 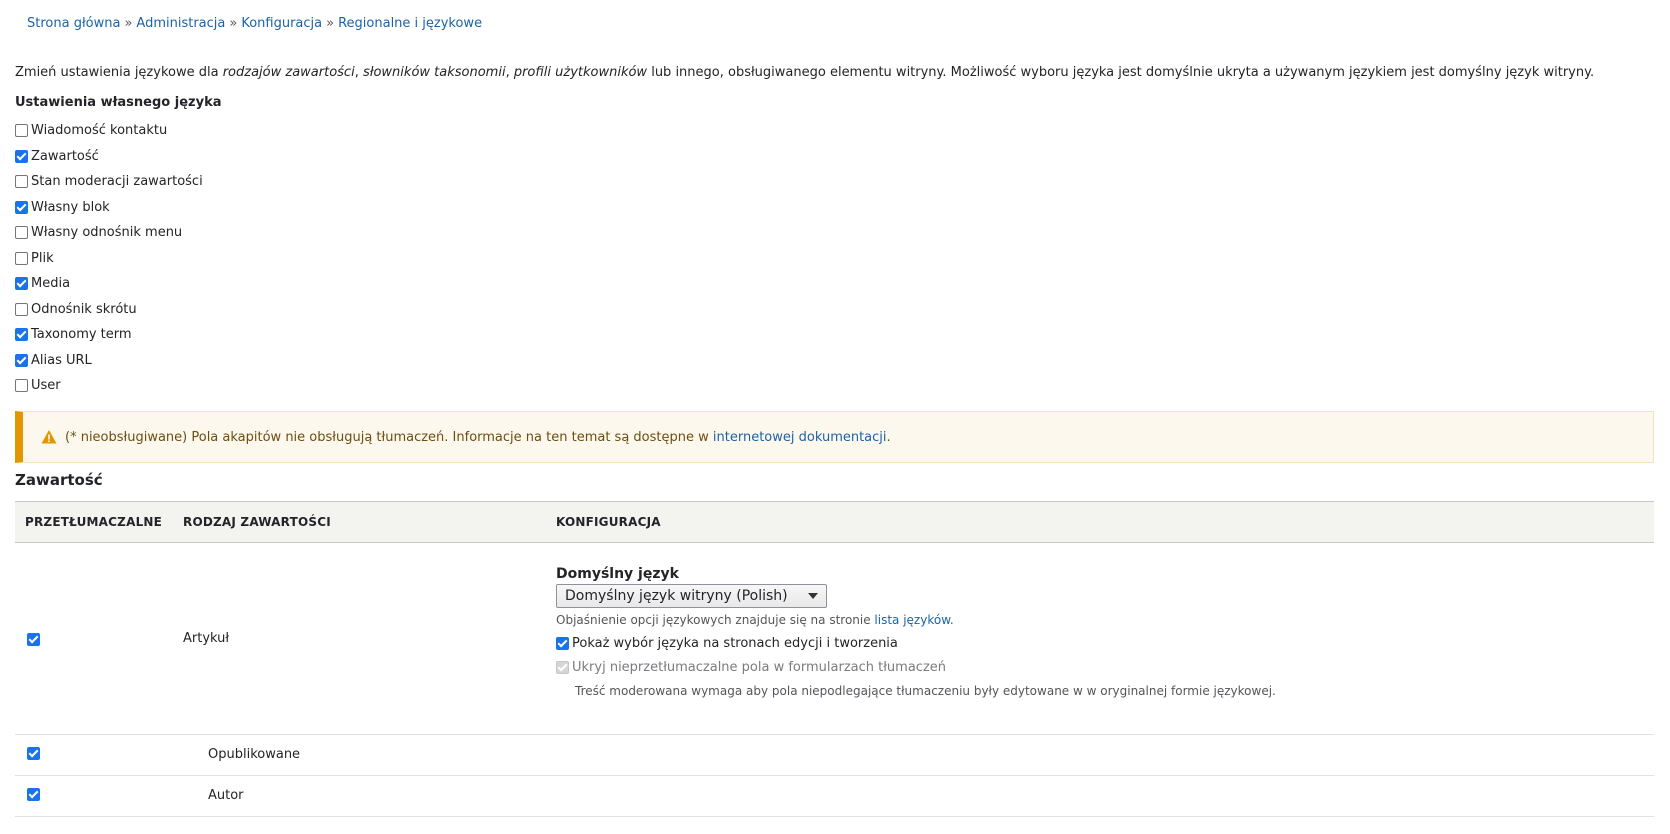 What do you see at coordinates (562, 667) in the screenshot?
I see `hide-untranslatable-checkbox` at bounding box center [562, 667].